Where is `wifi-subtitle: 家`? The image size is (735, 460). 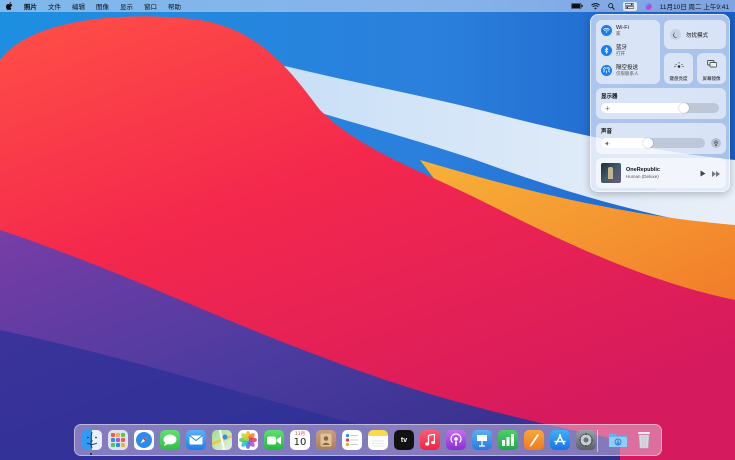
wifi-subtitle: 家 is located at coordinates (618, 33).